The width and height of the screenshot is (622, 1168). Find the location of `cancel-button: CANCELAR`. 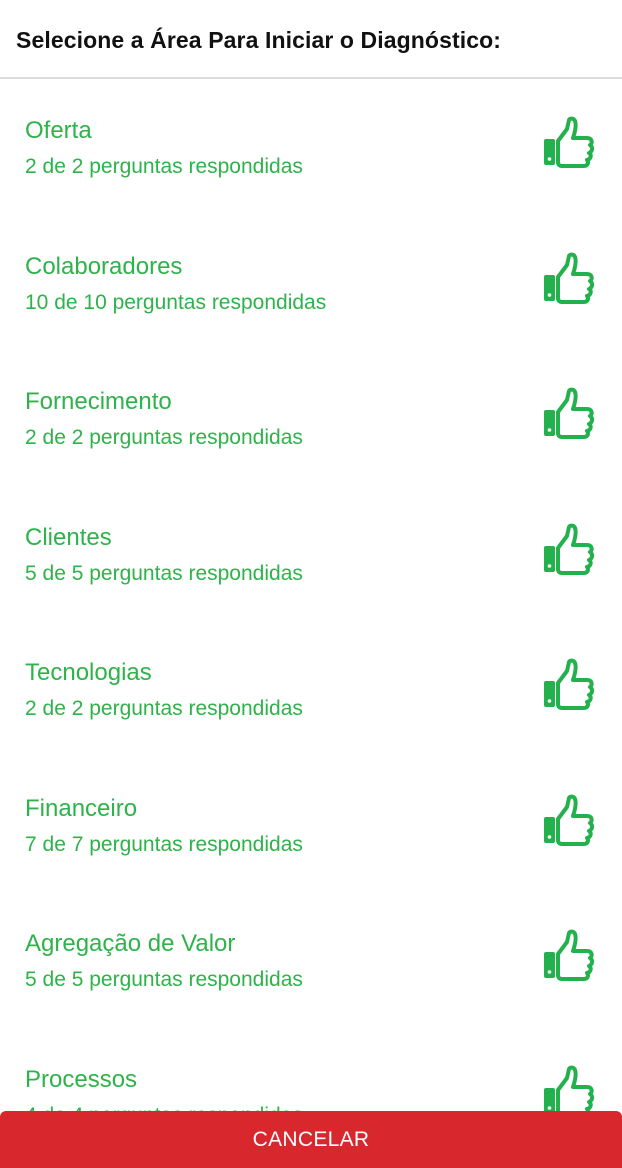

cancel-button: CANCELAR is located at coordinates (311, 1139).